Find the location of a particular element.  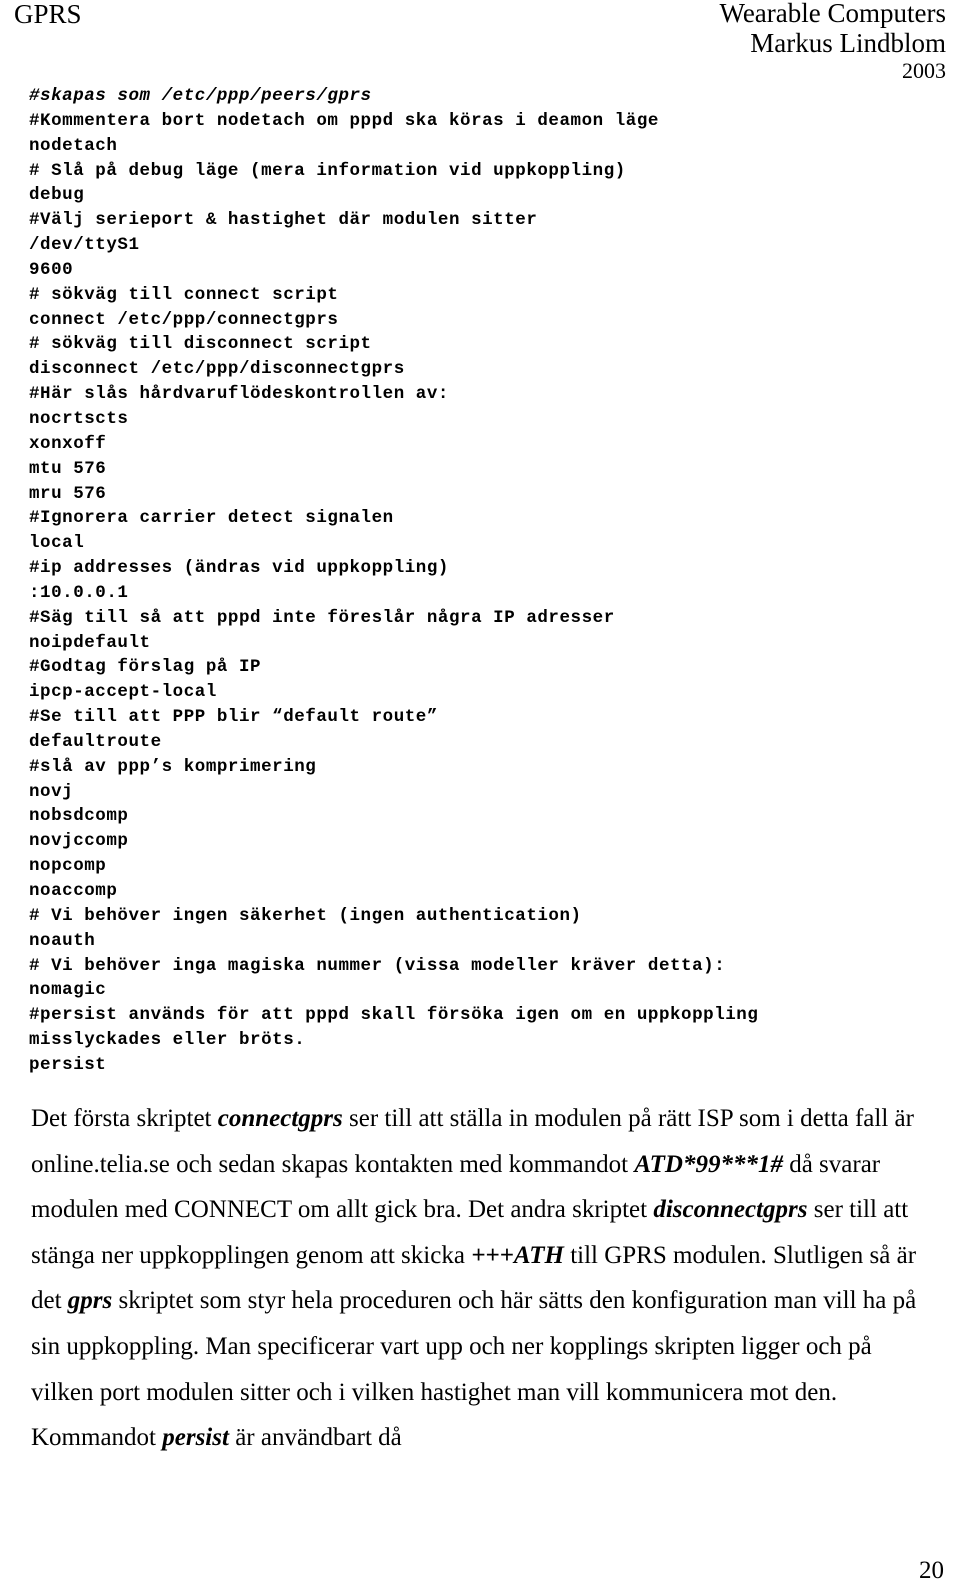

header-year: 2003 is located at coordinates (924, 70).